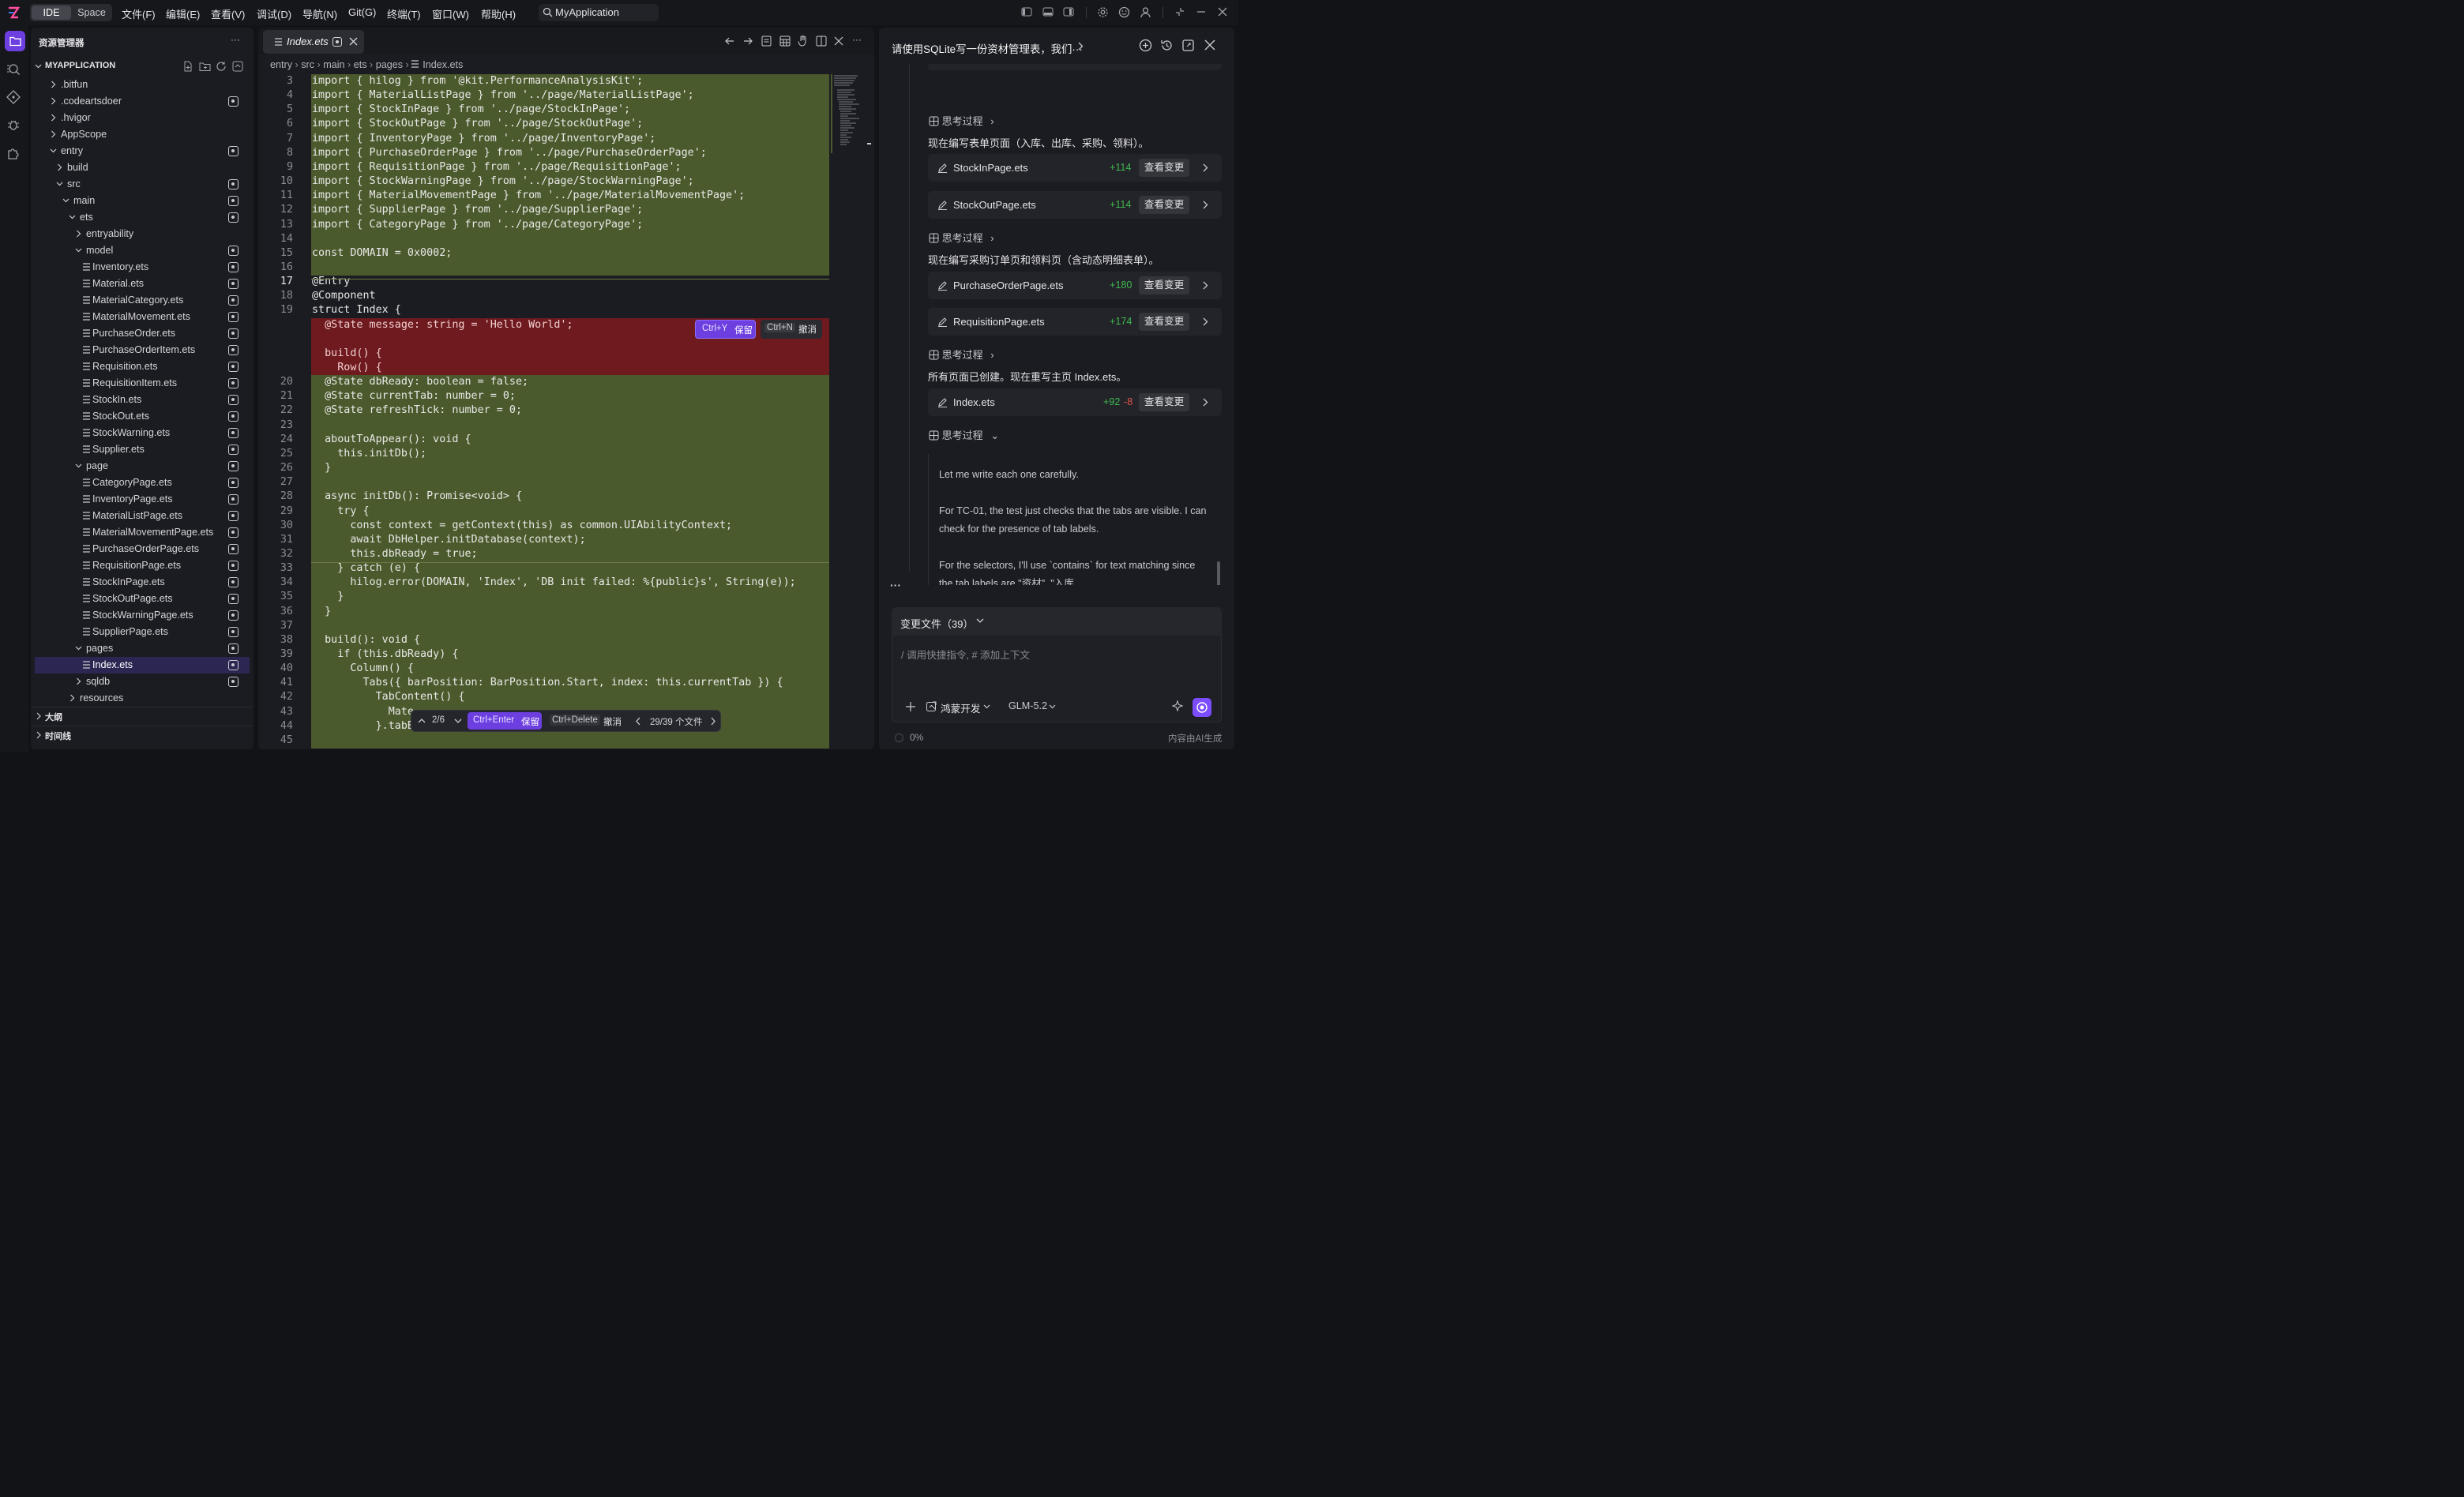  I want to click on tree-file: Index.ets, so click(142, 665).